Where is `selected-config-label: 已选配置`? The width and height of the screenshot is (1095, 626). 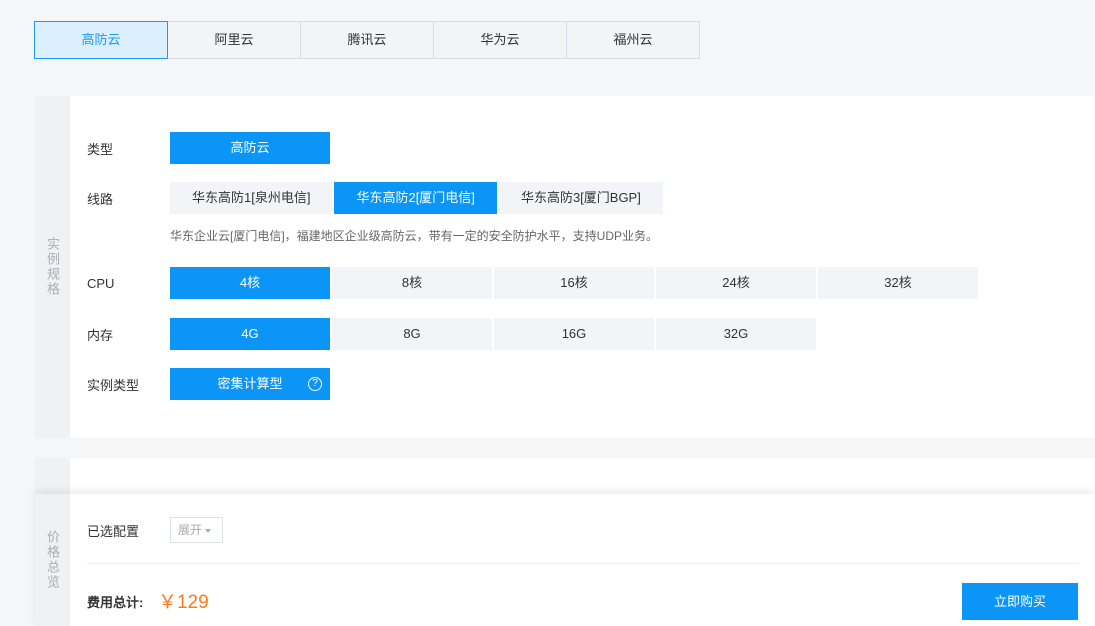
selected-config-label: 已选配置 is located at coordinates (113, 531).